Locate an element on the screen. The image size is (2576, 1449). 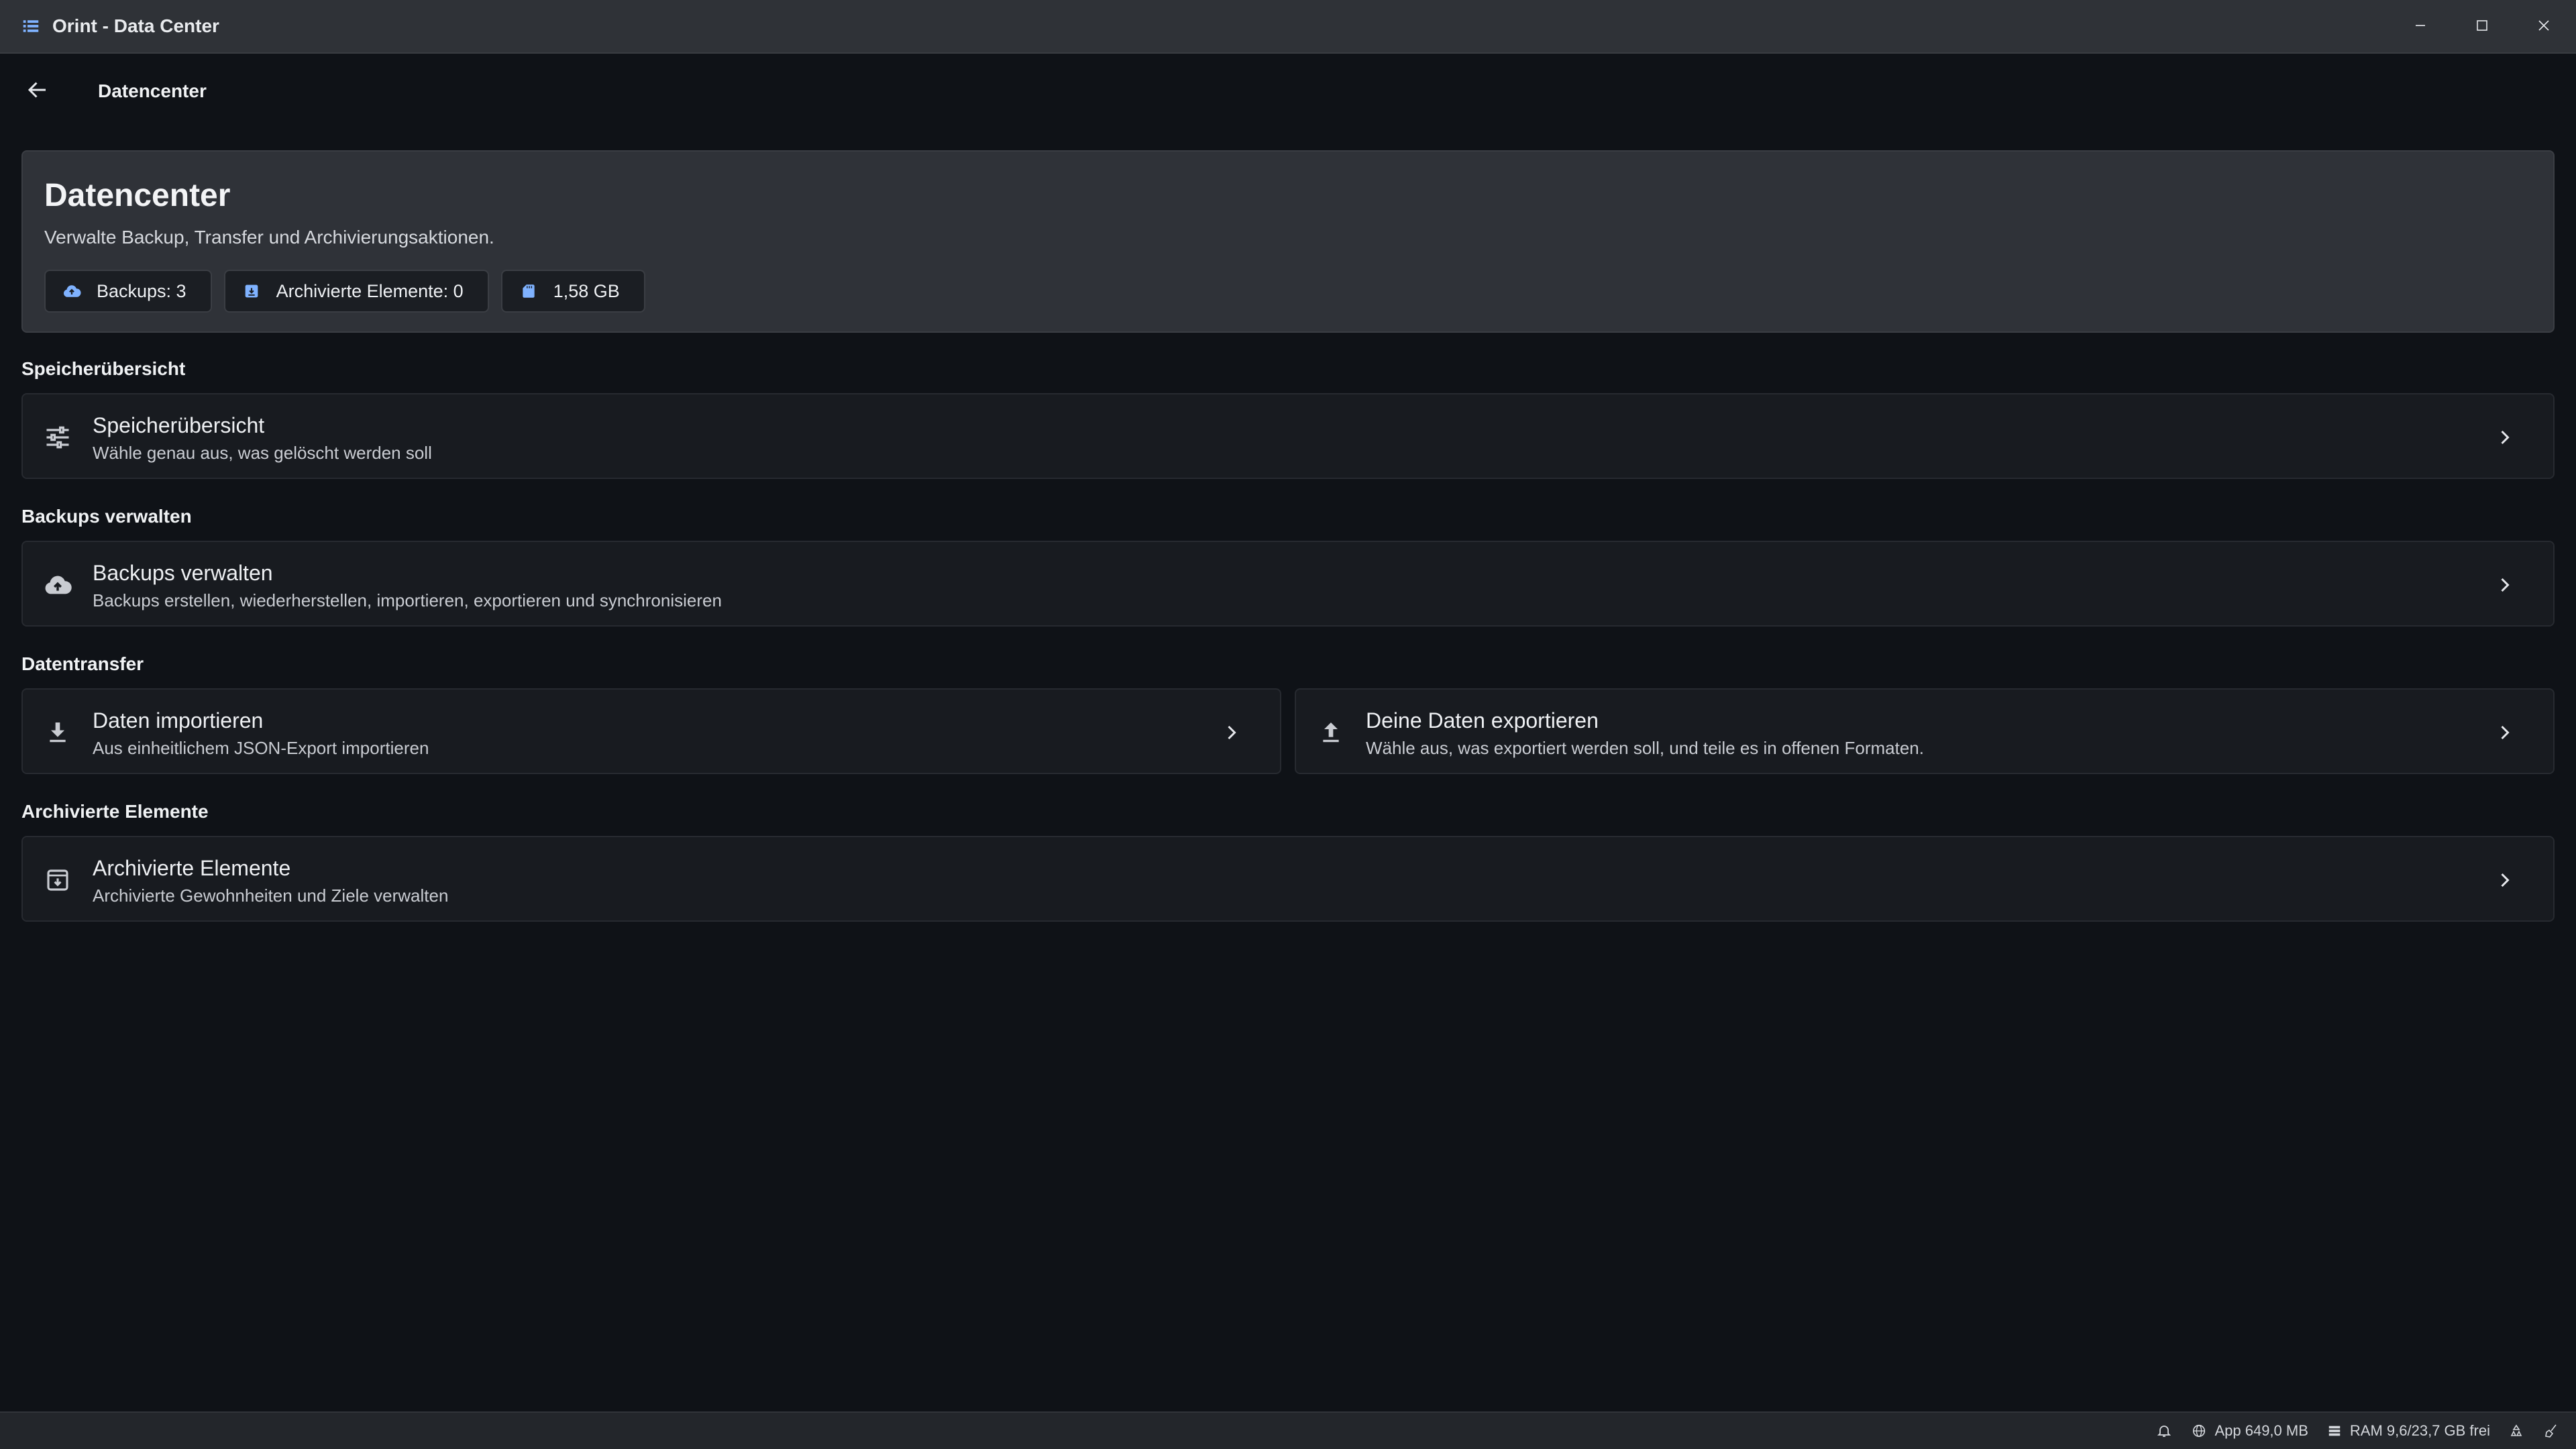
download-icon is located at coordinates (58, 732).